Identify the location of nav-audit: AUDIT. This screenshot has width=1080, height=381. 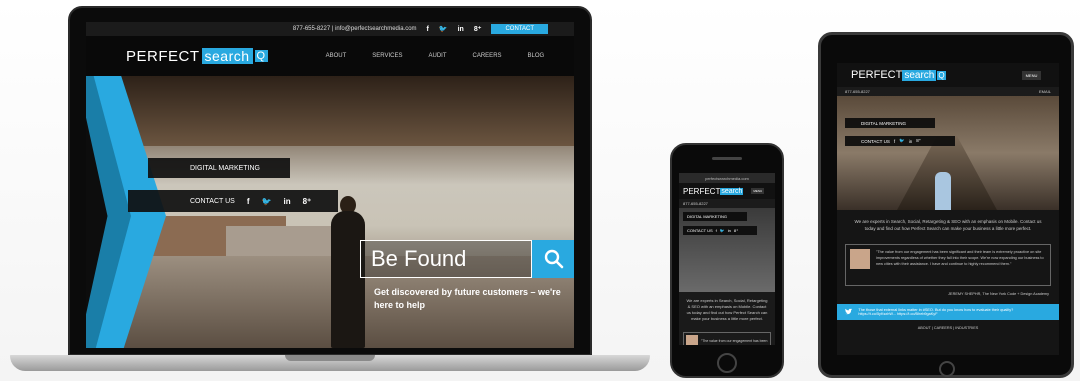
(438, 56).